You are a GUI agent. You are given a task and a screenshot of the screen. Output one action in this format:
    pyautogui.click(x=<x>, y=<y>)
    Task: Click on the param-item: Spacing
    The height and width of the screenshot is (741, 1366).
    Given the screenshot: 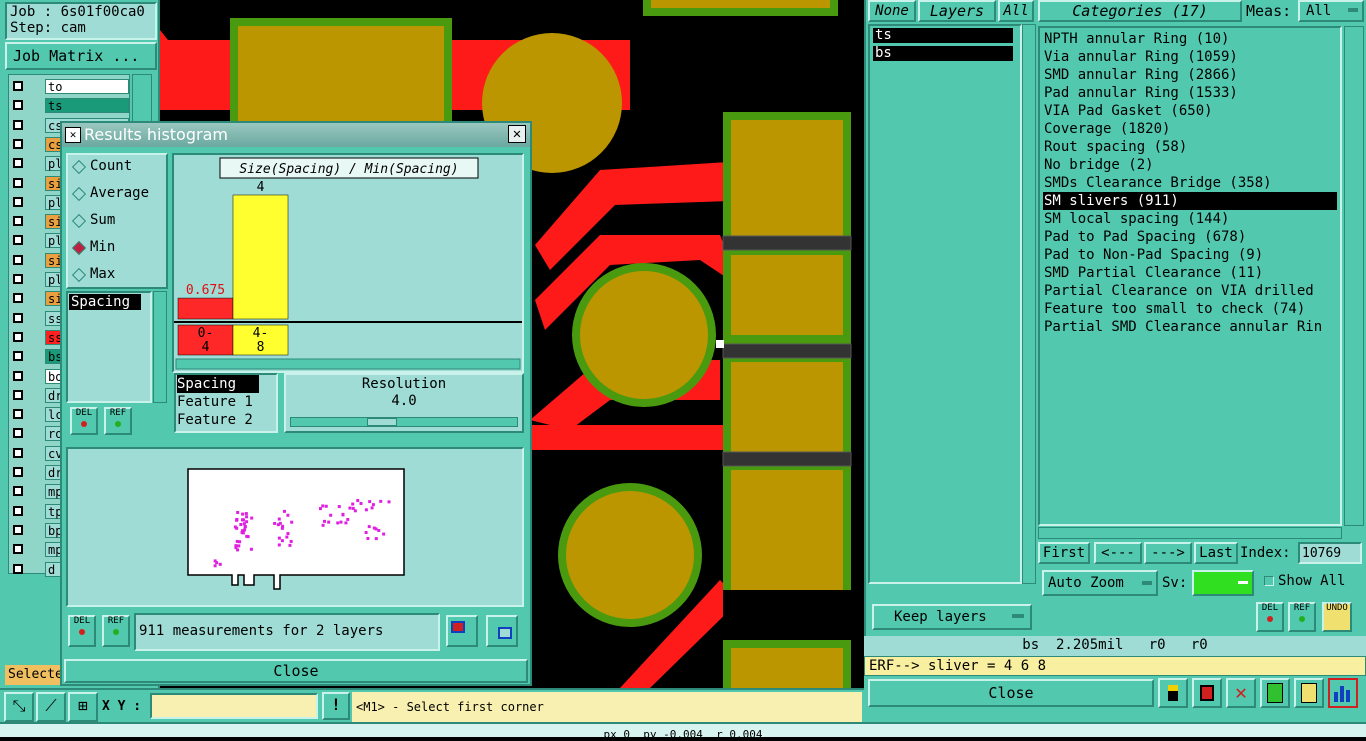 What is the action you would take?
    pyautogui.click(x=218, y=384)
    